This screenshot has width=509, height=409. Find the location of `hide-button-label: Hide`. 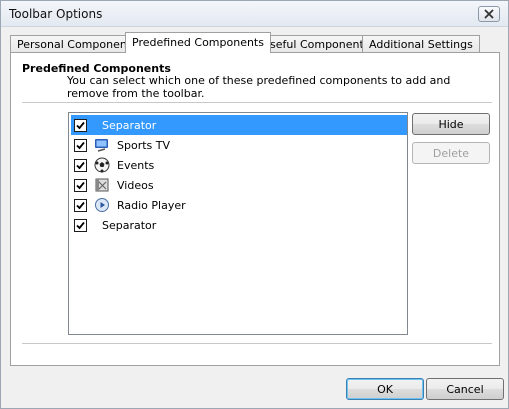

hide-button-label: Hide is located at coordinates (451, 124).